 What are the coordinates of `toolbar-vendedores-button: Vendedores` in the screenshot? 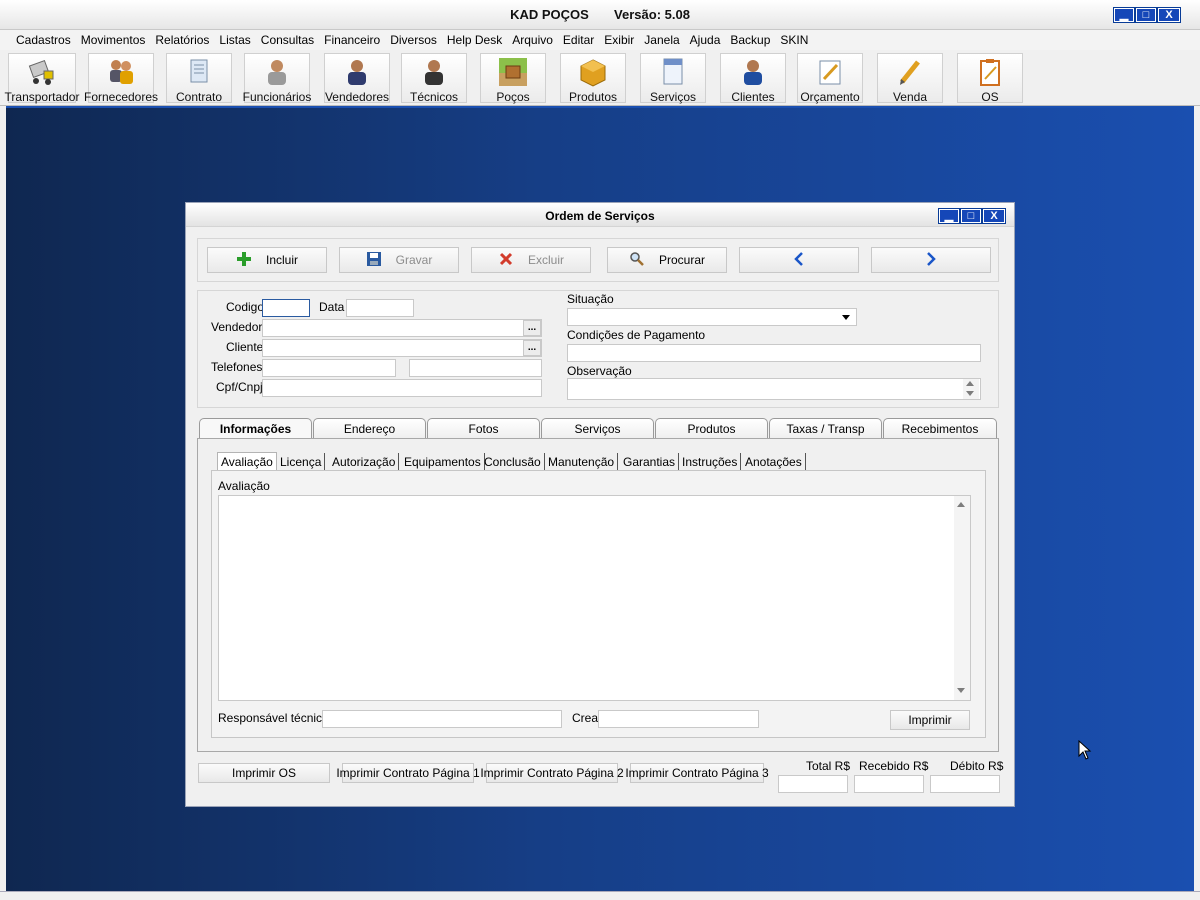 It's located at (357, 78).